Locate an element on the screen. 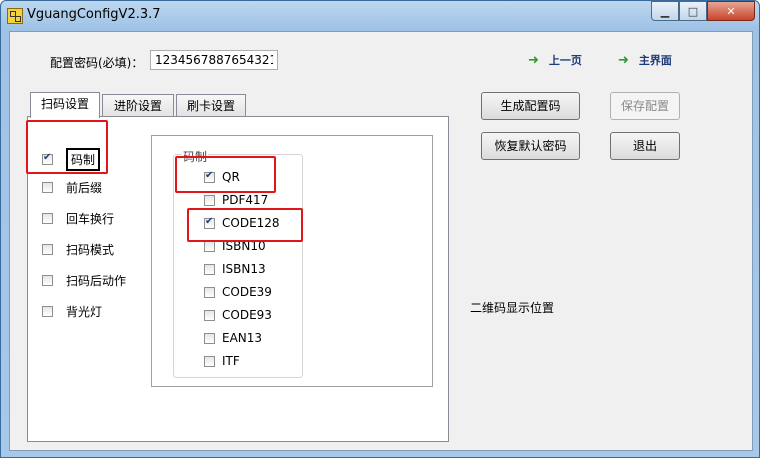  symbology-label: ISBN13 is located at coordinates (244, 269).